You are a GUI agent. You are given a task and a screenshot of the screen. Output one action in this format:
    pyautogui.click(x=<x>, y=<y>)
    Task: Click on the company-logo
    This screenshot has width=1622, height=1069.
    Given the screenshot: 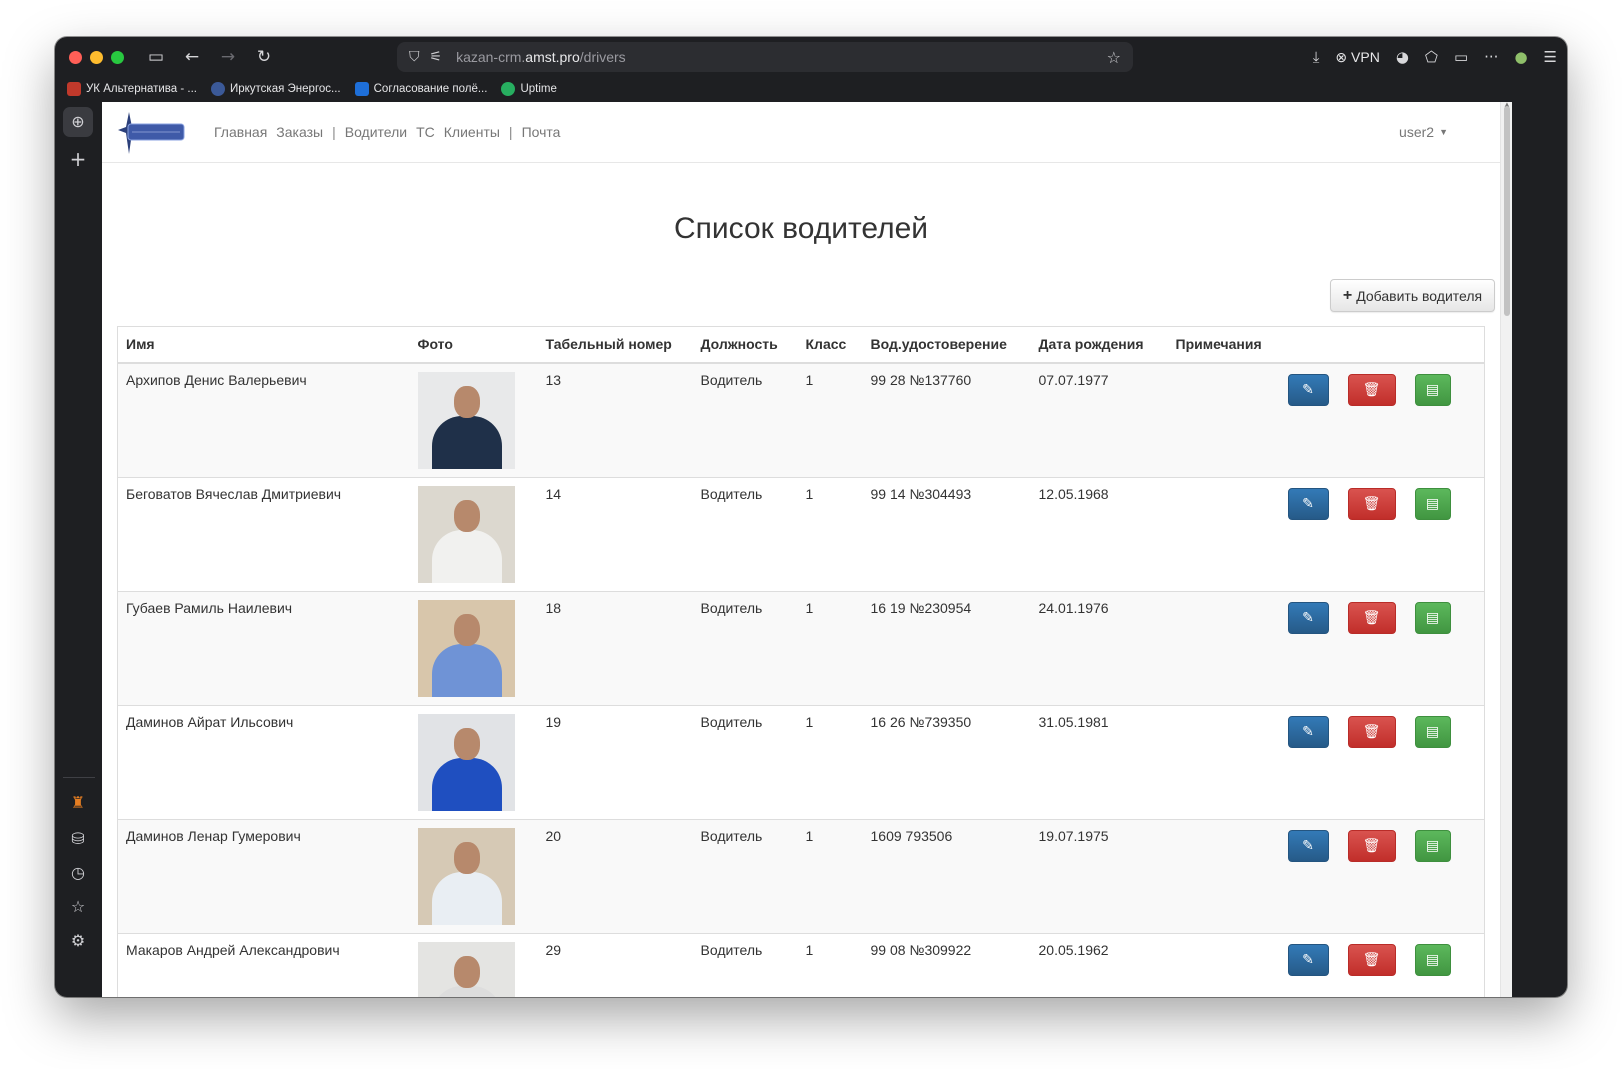 What is the action you would take?
    pyautogui.click(x=151, y=133)
    